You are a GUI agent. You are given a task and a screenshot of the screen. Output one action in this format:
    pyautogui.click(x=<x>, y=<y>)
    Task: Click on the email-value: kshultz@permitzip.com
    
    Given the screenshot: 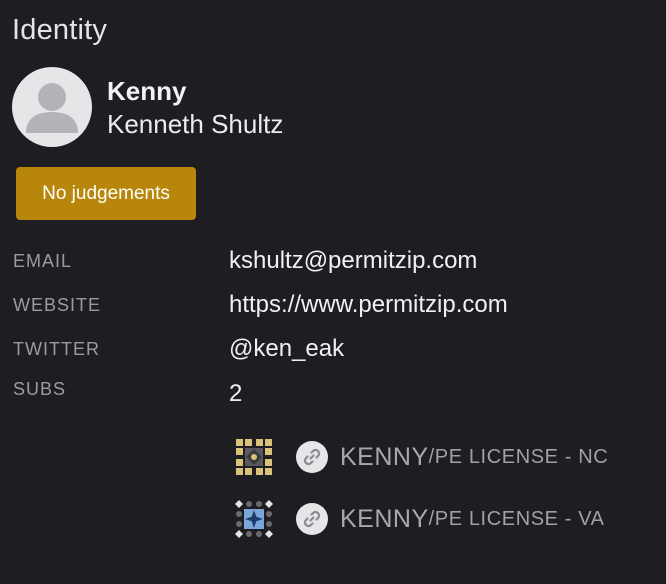 What is the action you would take?
    pyautogui.click(x=353, y=261)
    